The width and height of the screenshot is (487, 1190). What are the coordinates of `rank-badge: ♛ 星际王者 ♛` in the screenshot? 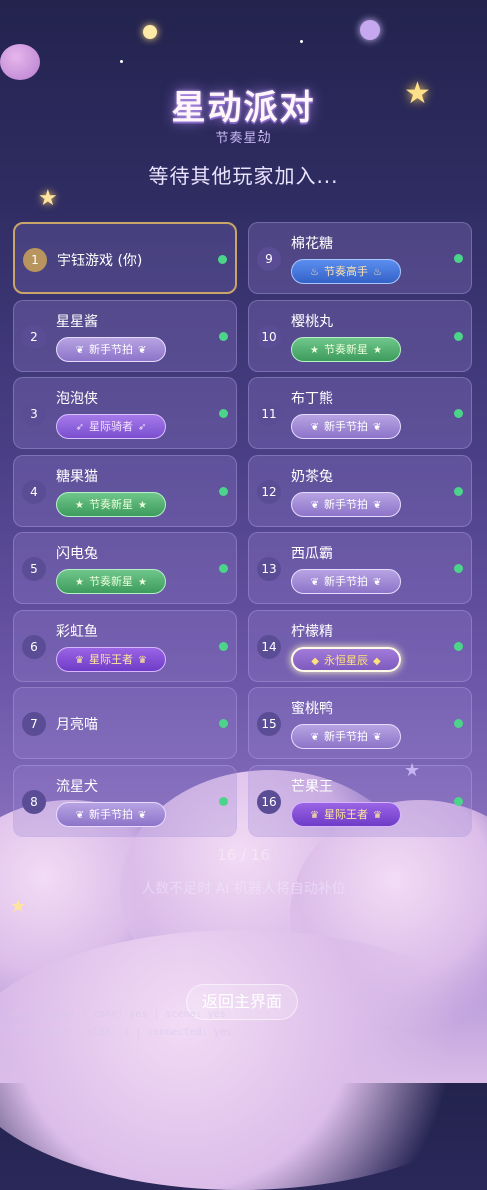 It's located at (111, 659).